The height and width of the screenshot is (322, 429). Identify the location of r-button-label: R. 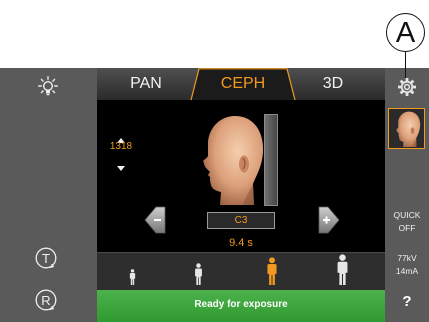
(46, 300).